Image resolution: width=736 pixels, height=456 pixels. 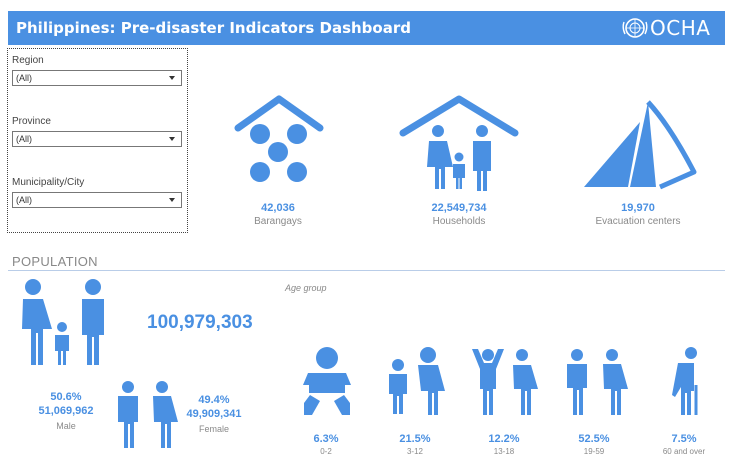 I want to click on region-select: (All), so click(x=97, y=78).